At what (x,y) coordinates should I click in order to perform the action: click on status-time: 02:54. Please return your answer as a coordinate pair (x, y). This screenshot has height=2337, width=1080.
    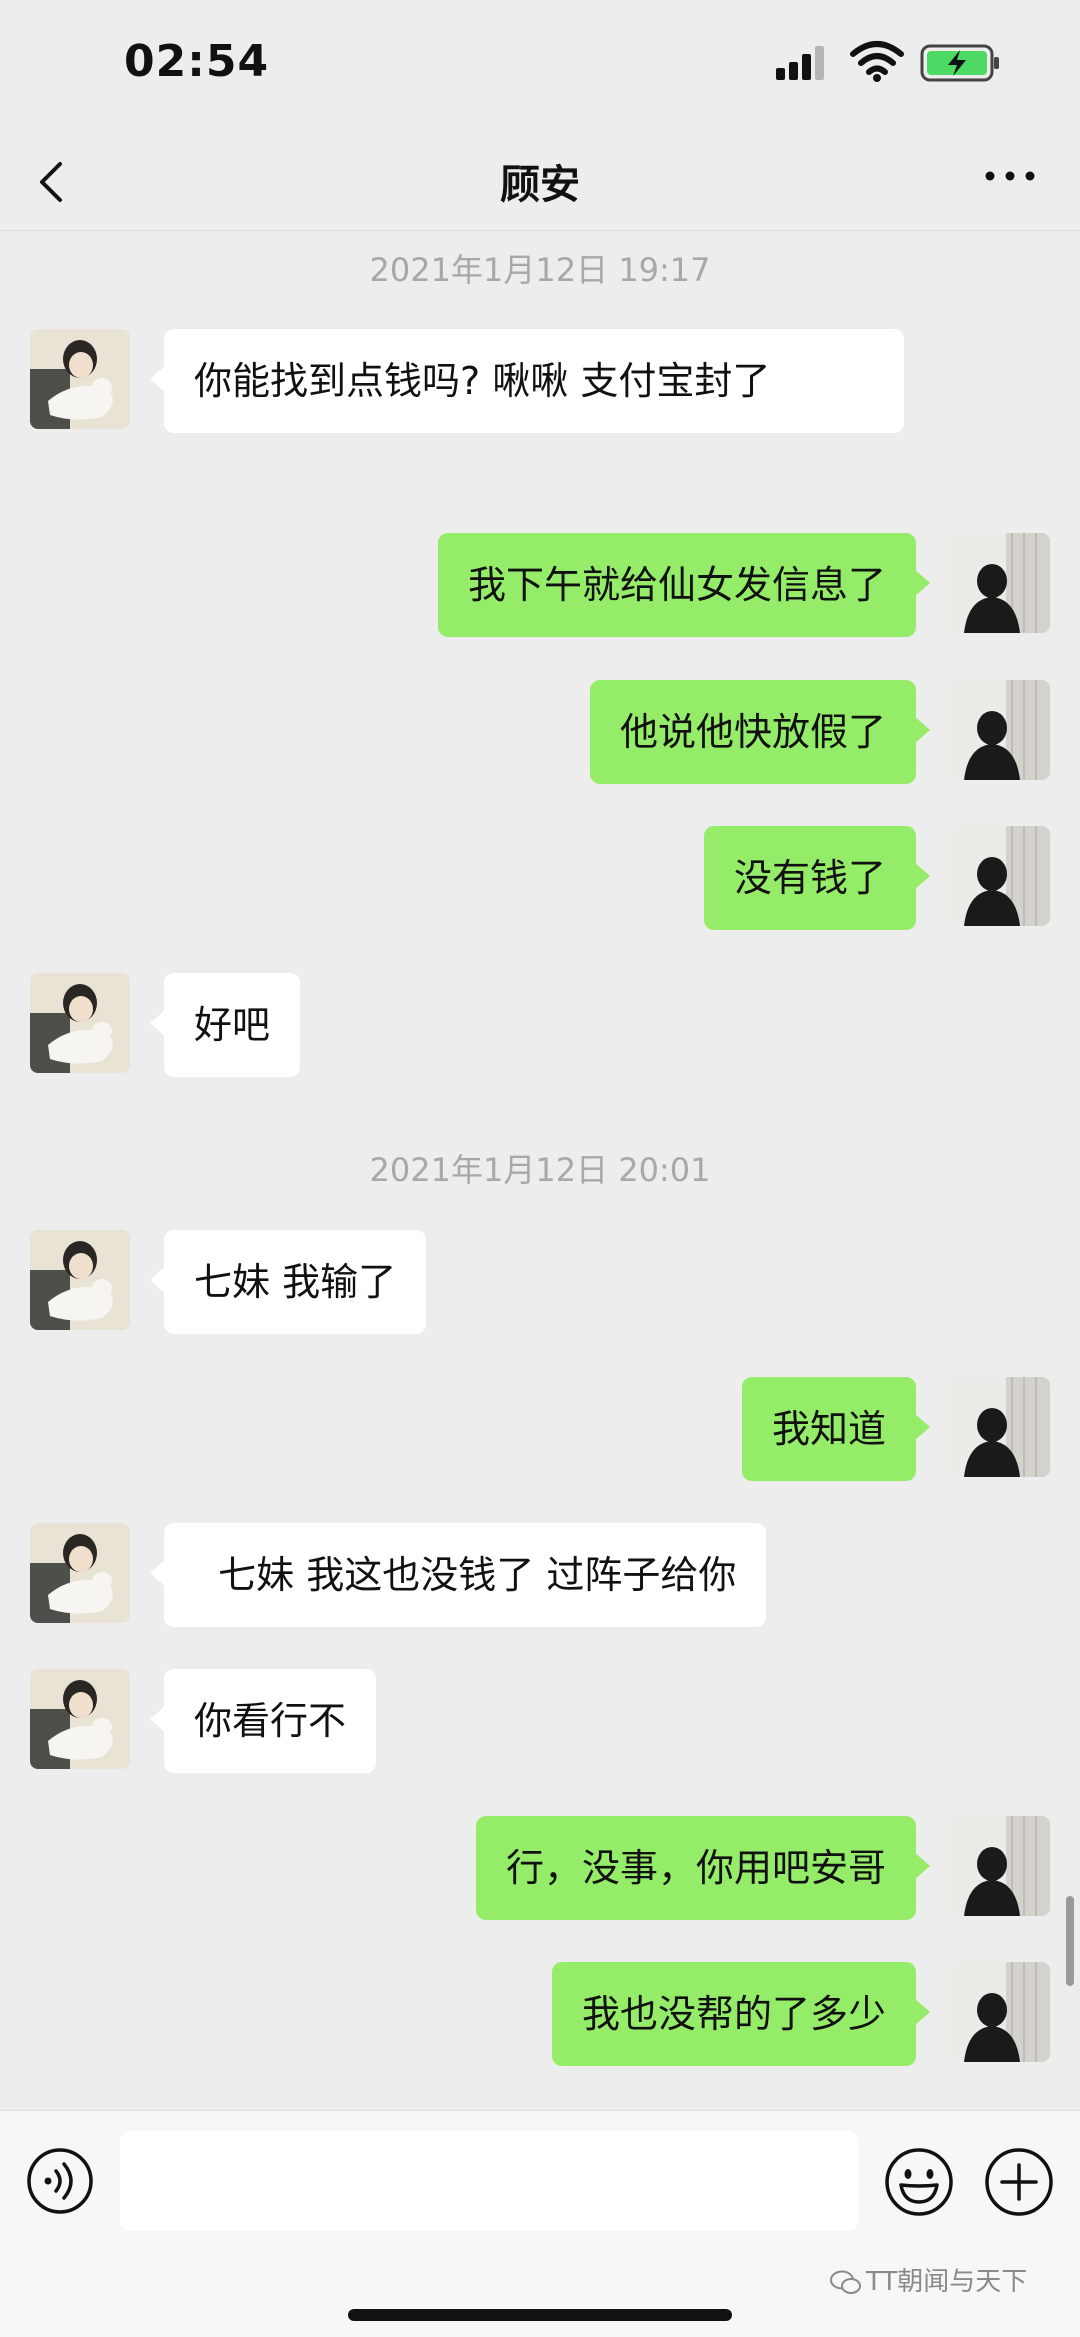
    Looking at the image, I should click on (197, 61).